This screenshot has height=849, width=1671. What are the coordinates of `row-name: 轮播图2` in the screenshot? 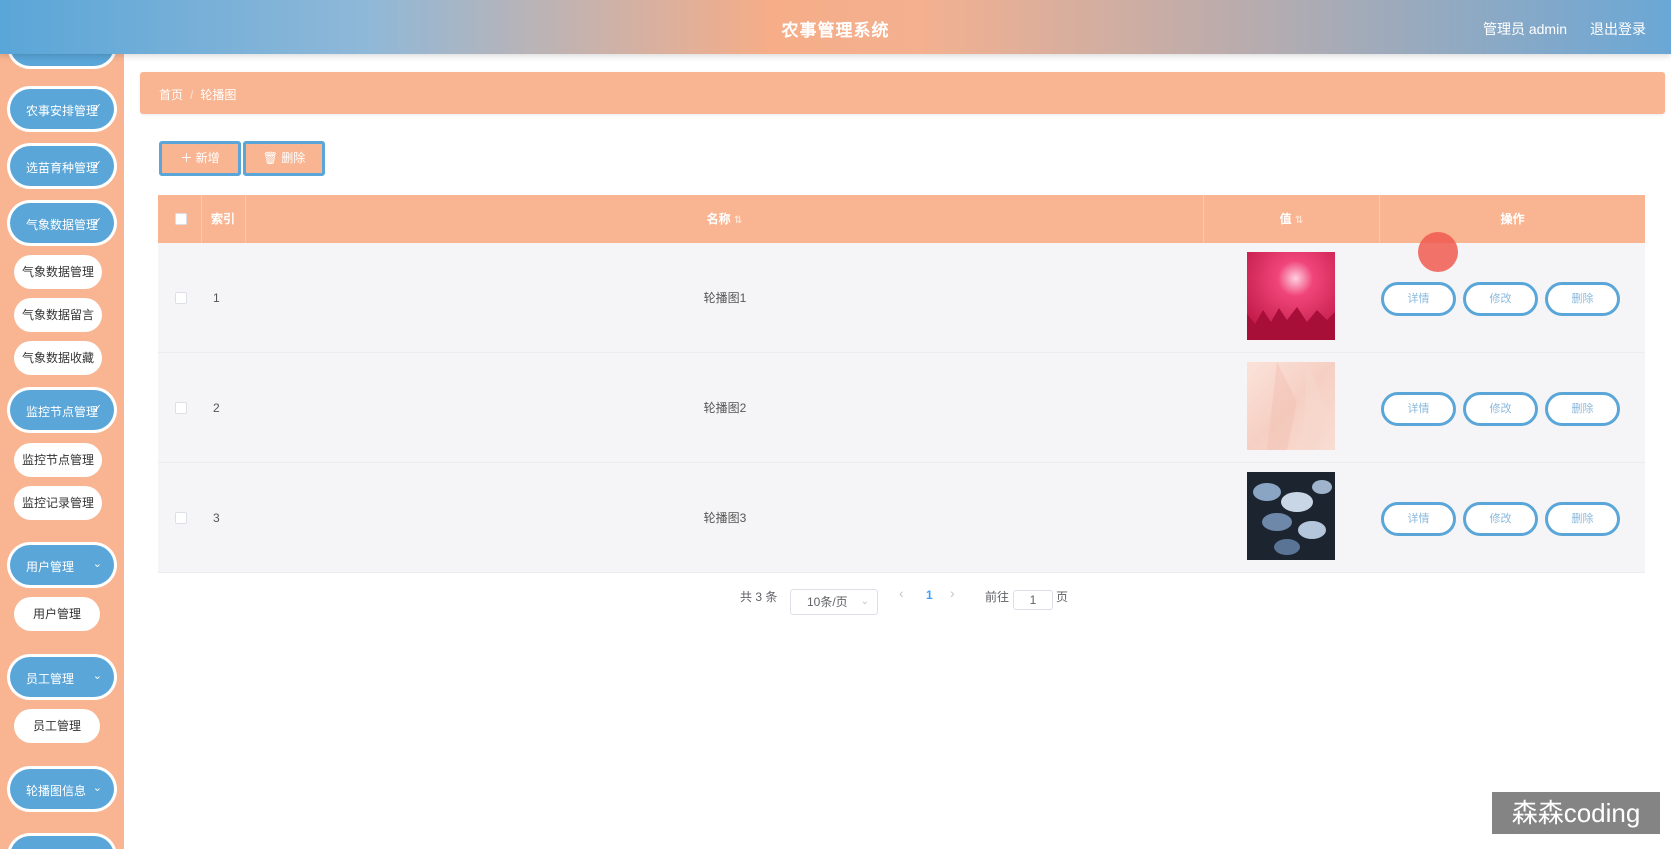 It's located at (725, 408).